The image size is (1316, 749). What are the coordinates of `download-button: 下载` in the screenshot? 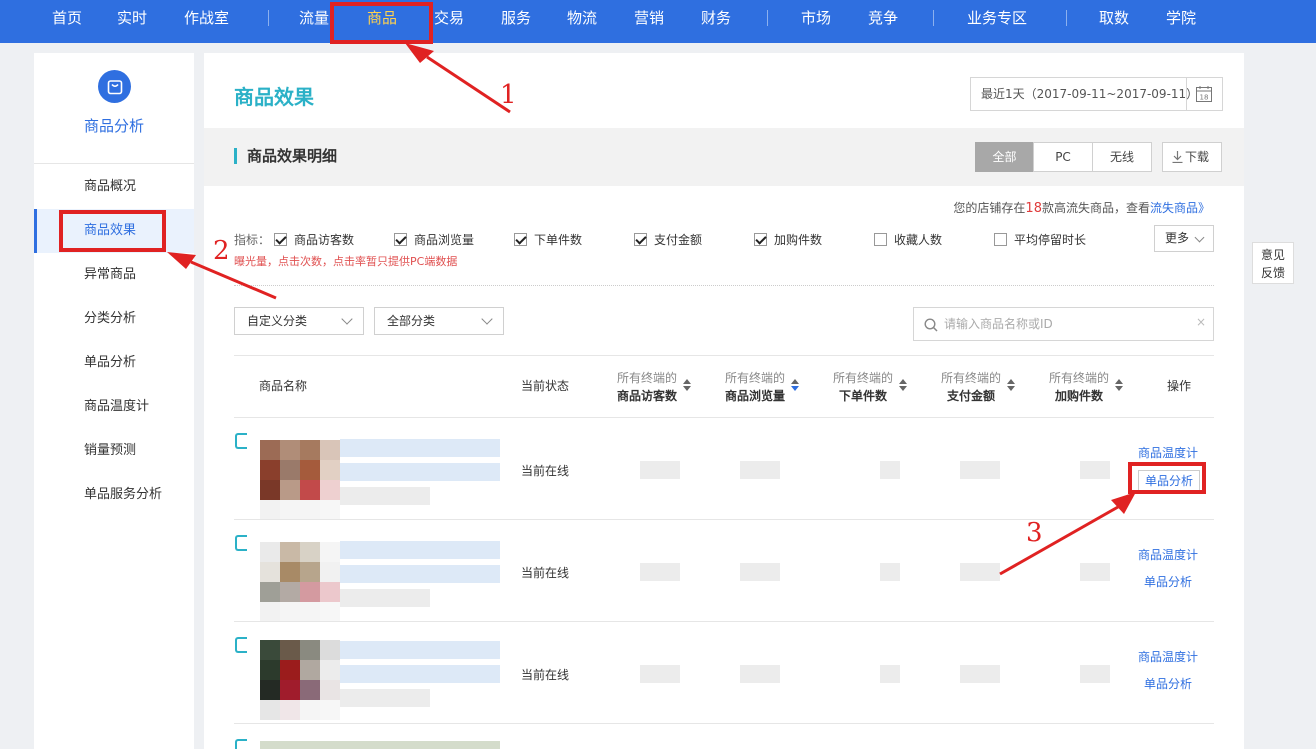 It's located at (1192, 157).